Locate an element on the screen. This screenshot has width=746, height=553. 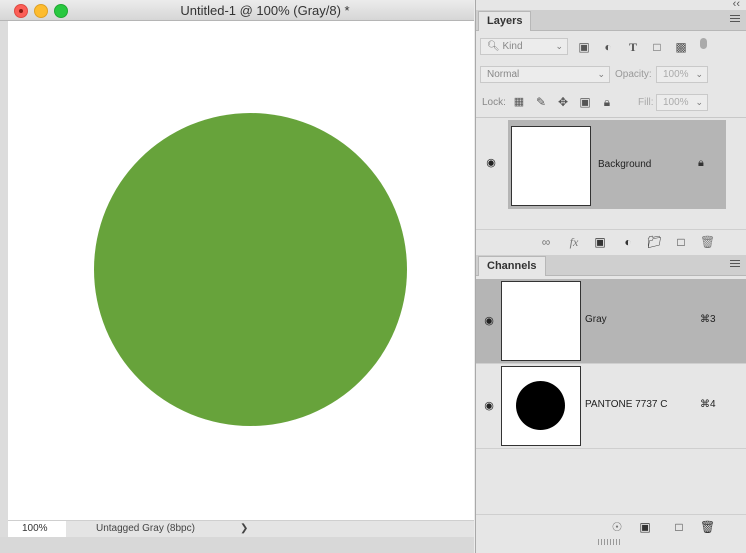
lock-label: Lock: is located at coordinates (494, 102).